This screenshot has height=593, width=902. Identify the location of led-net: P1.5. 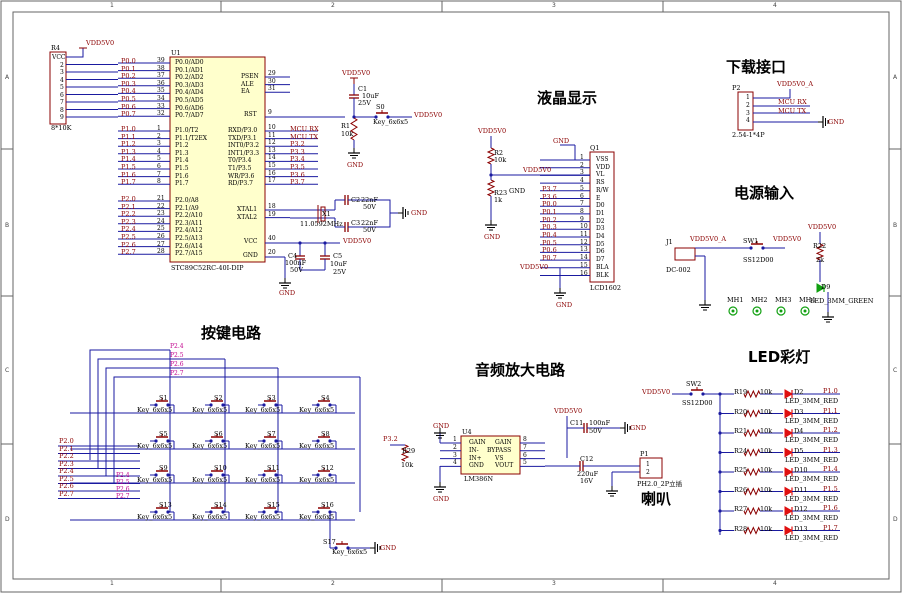
(830, 488).